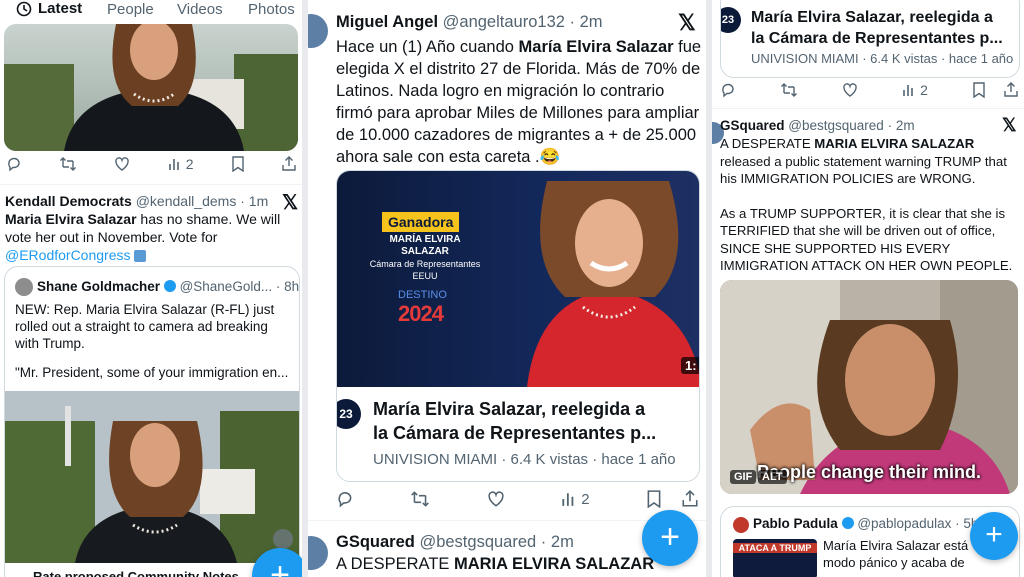 This screenshot has width=1024, height=577. What do you see at coordinates (130, 9) in the screenshot?
I see `tab-people: People` at bounding box center [130, 9].